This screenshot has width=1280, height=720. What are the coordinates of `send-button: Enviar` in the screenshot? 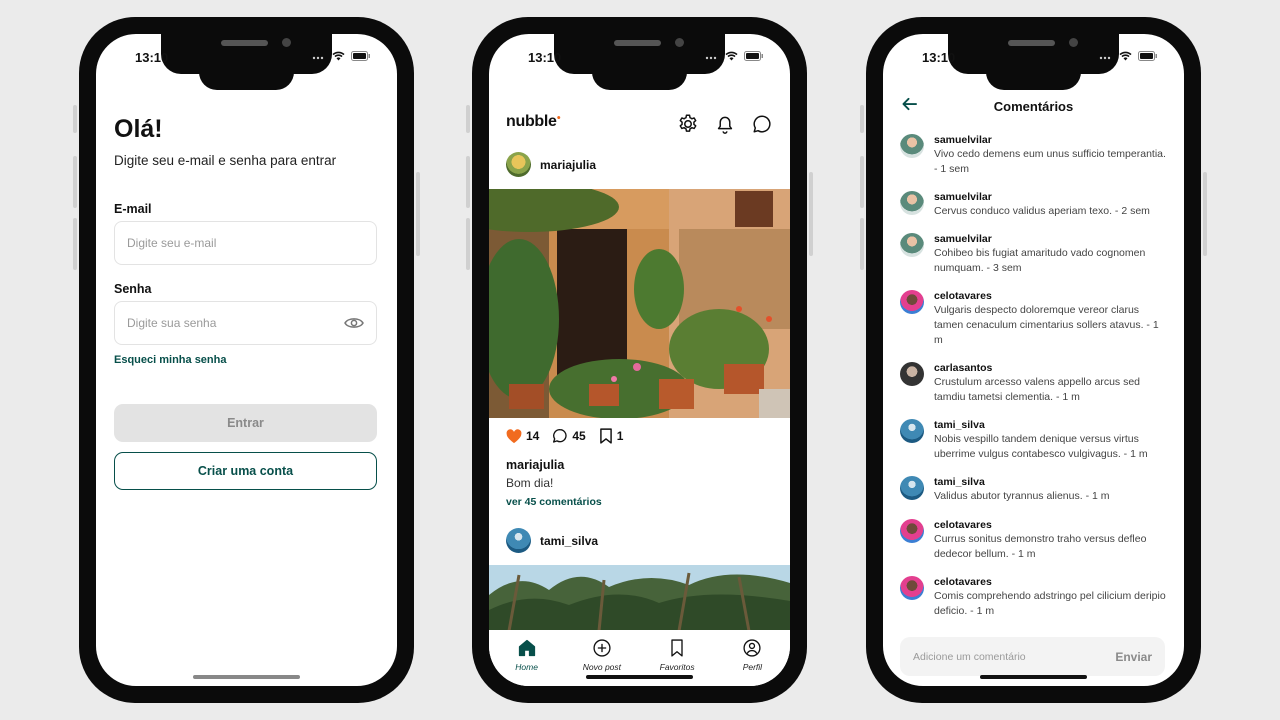 It's located at (1133, 657).